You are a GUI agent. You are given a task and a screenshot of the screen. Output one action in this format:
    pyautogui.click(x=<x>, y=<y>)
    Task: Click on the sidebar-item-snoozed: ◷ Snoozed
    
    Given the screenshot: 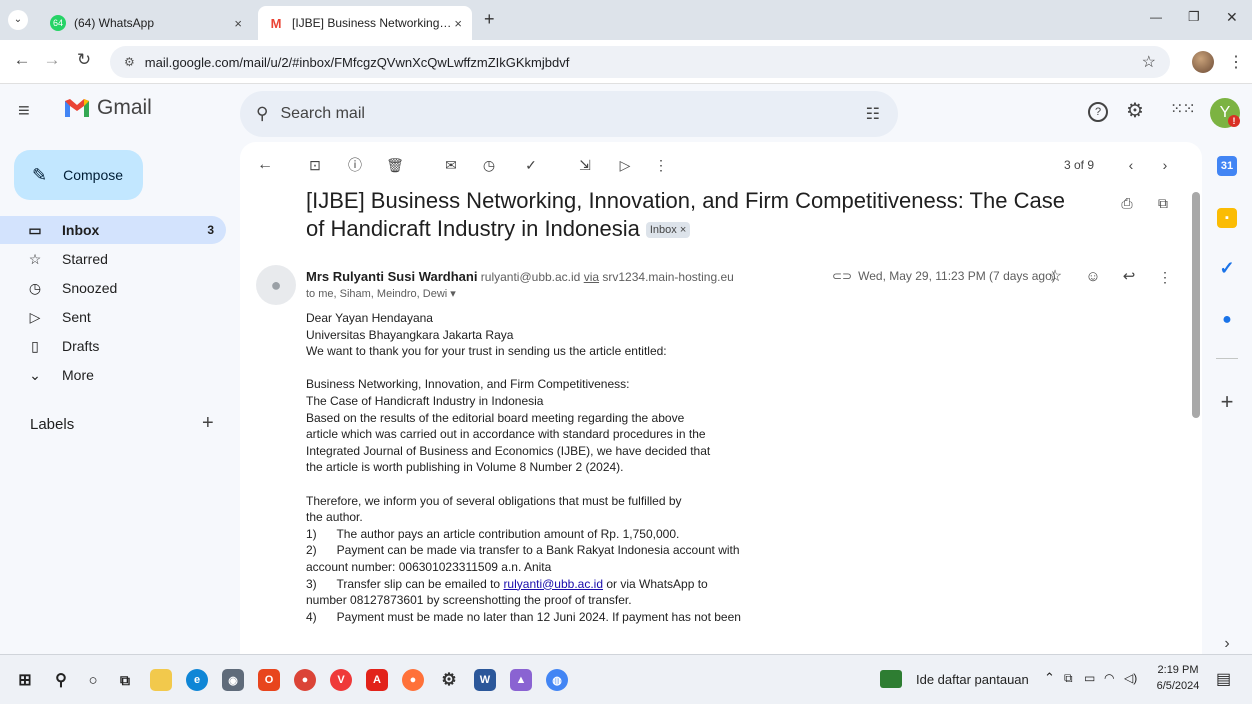 What is the action you would take?
    pyautogui.click(x=113, y=288)
    